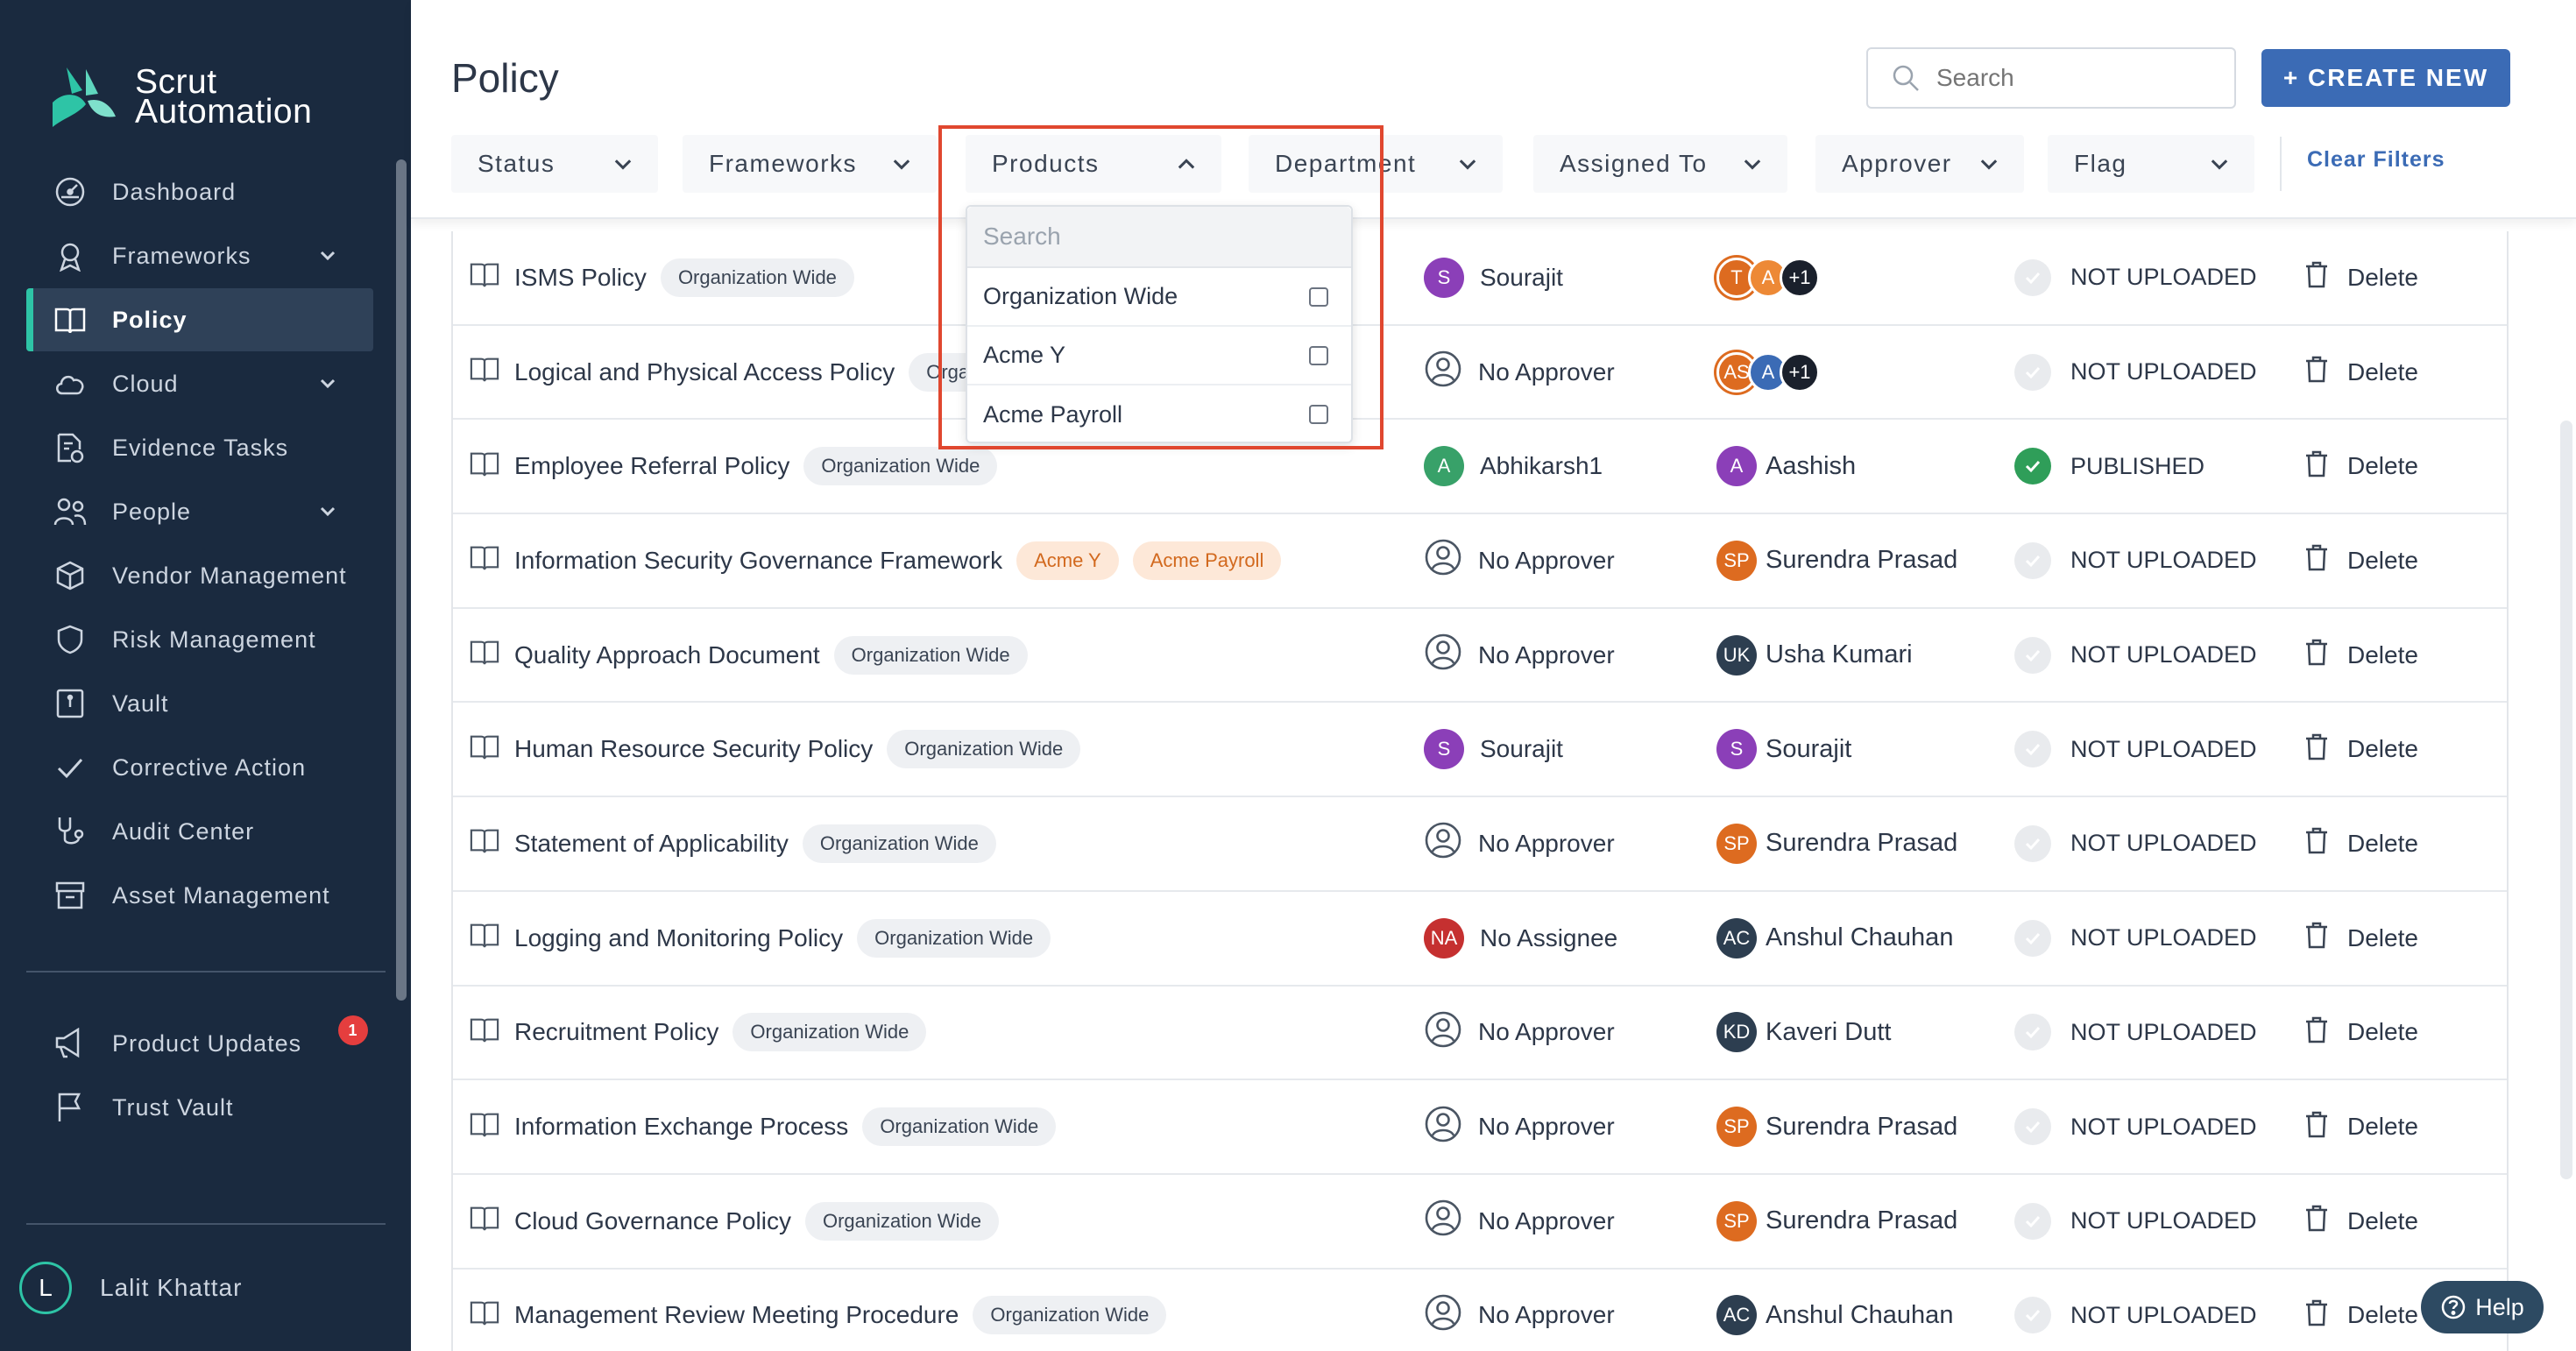  Describe the element at coordinates (2376, 160) in the screenshot. I see `clear-filters-link: Clear Filters` at that location.